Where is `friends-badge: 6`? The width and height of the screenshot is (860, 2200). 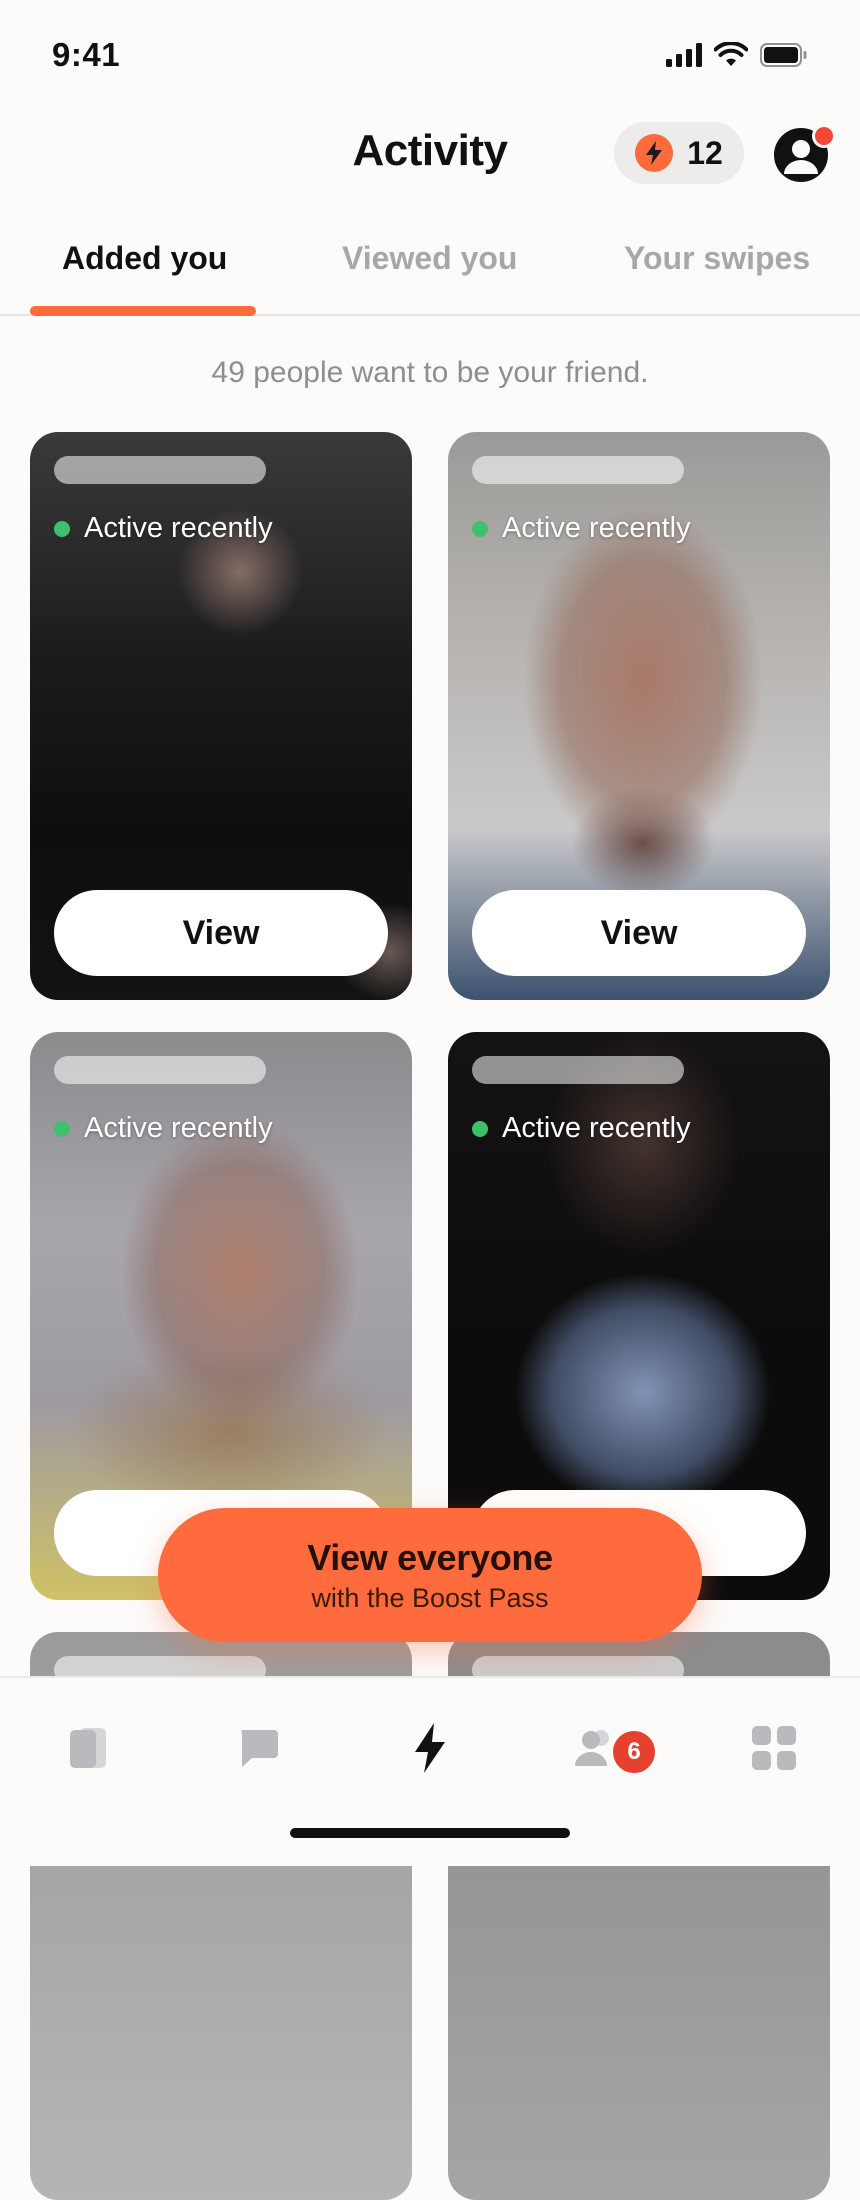
friends-badge: 6 is located at coordinates (634, 1752).